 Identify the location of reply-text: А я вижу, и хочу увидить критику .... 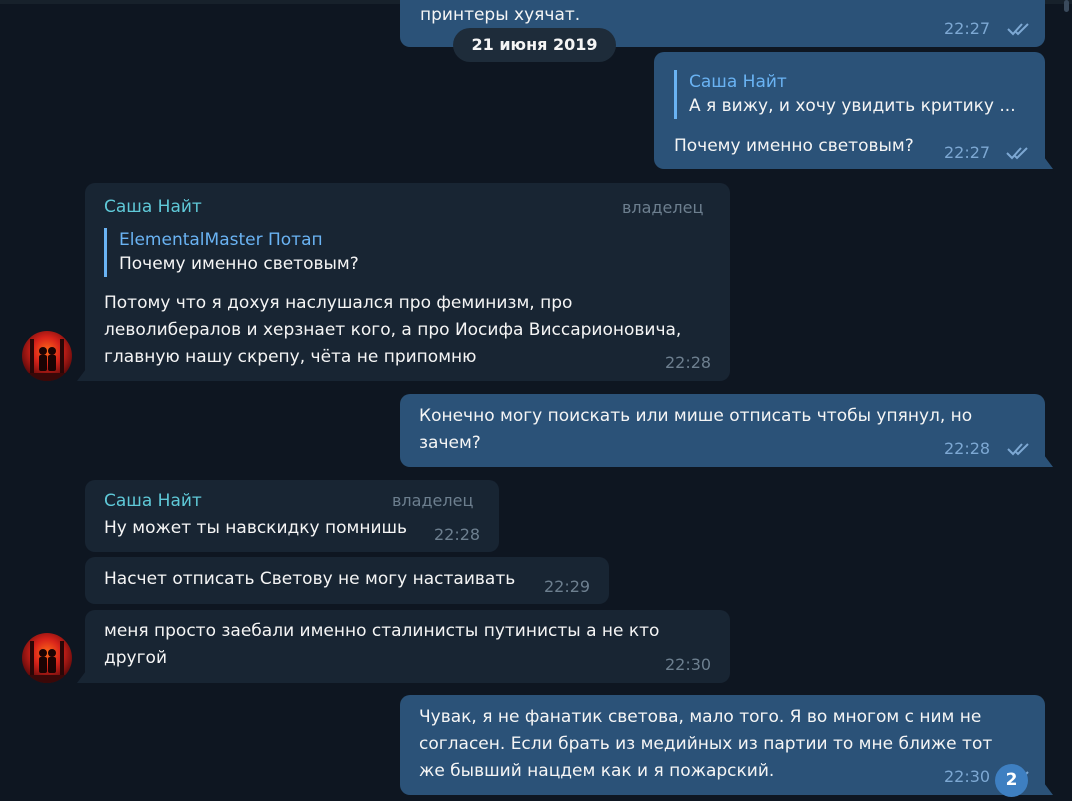
(852, 106).